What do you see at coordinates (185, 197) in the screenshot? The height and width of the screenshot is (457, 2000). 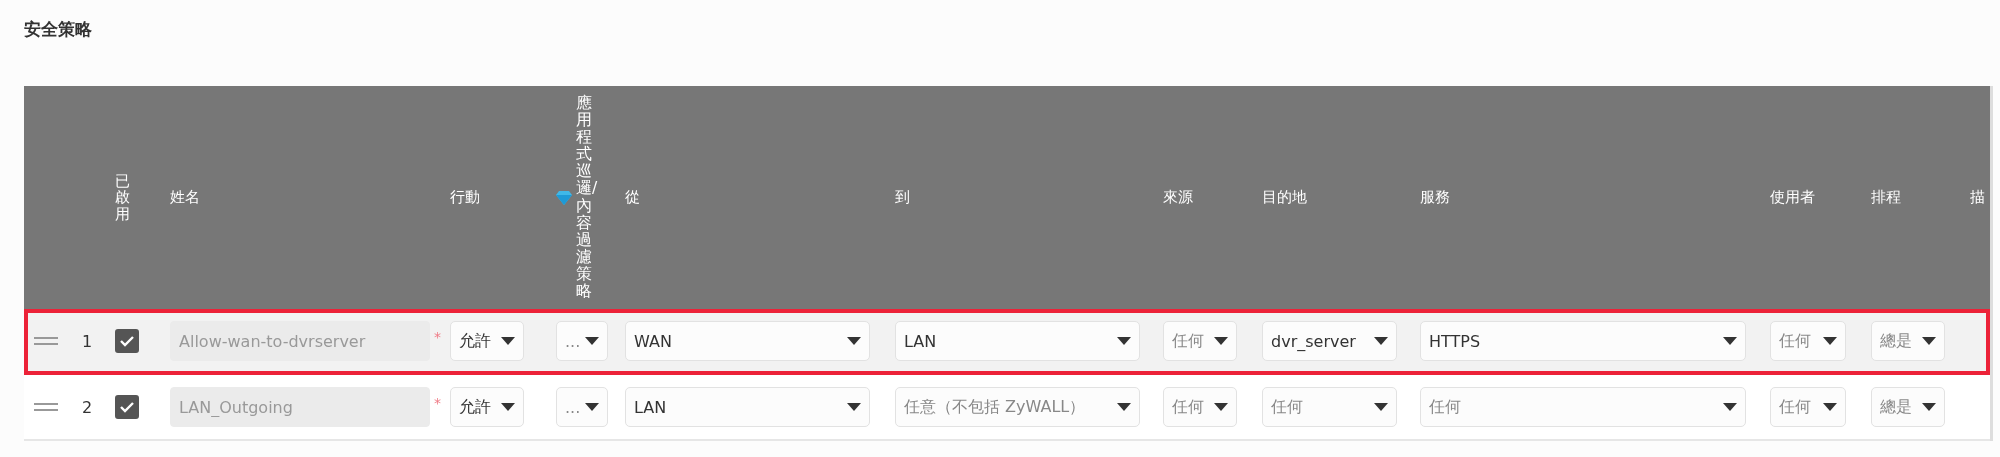 I see `column-header: 姓名` at bounding box center [185, 197].